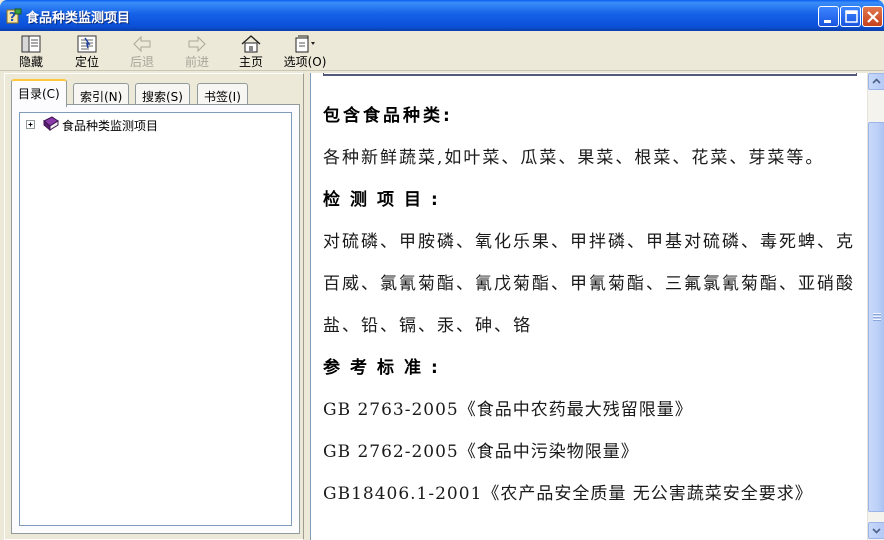 Image resolution: width=884 pixels, height=540 pixels. What do you see at coordinates (110, 126) in the screenshot?
I see `tree-item-label: 食品种类监测项目` at bounding box center [110, 126].